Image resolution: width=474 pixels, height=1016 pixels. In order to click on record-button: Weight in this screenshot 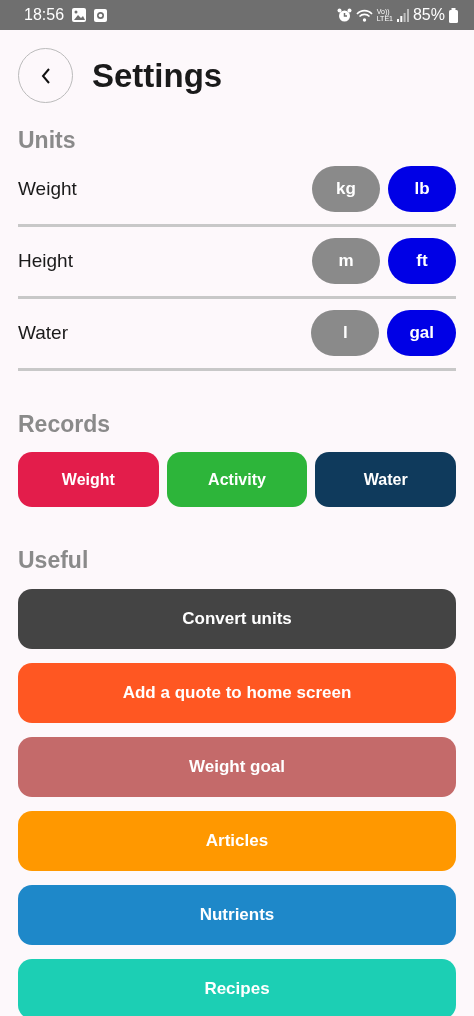, I will do `click(88, 480)`.